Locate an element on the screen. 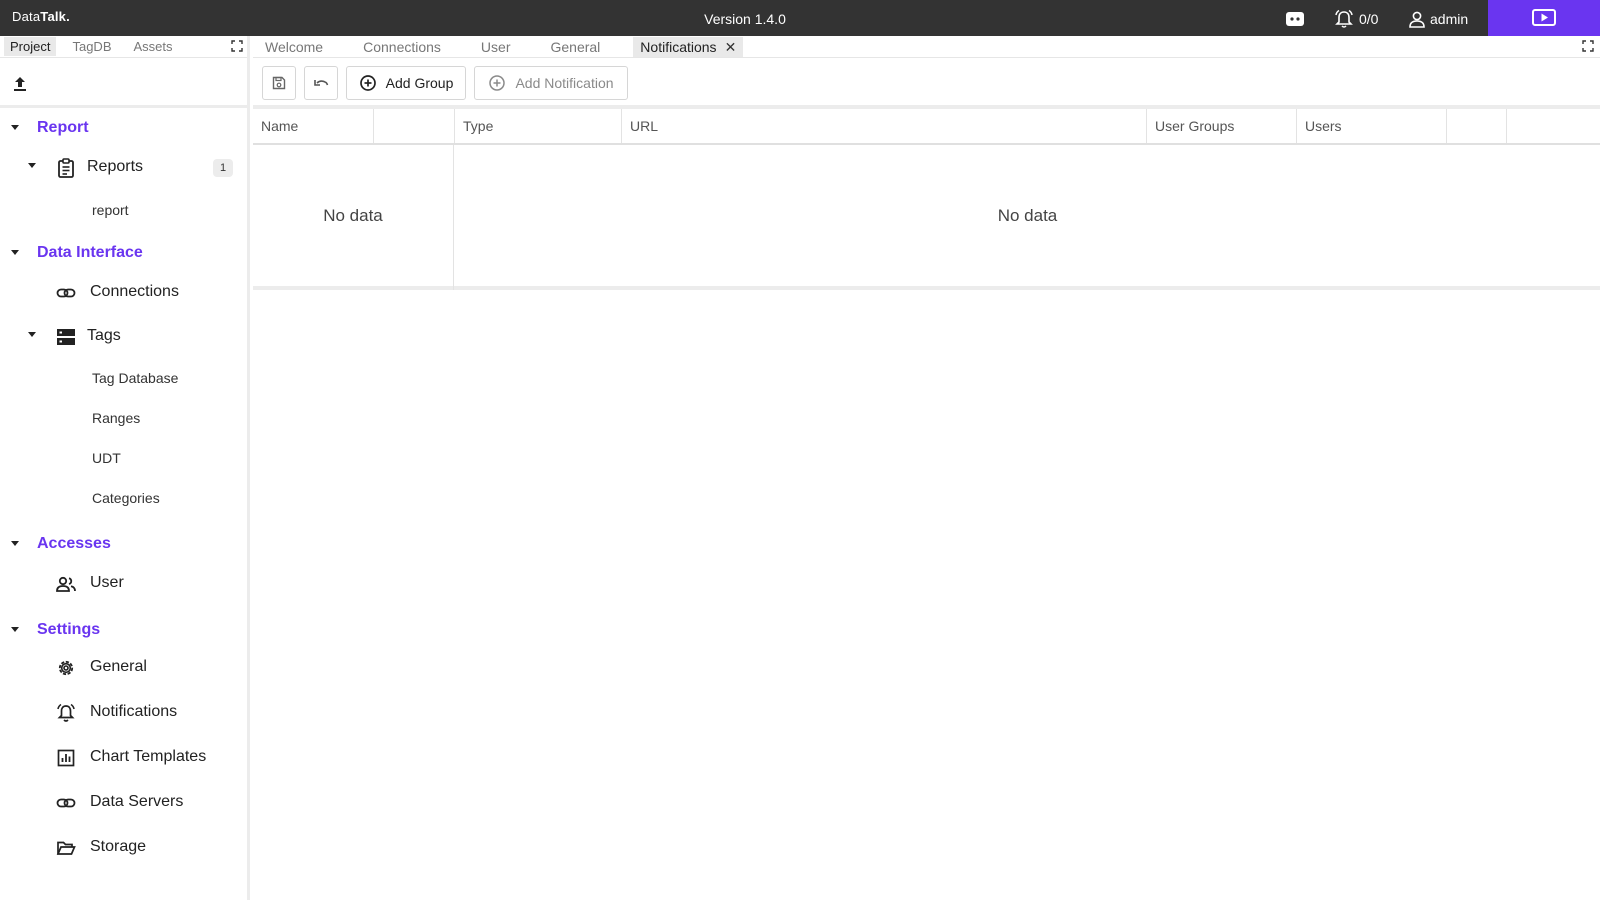 The height and width of the screenshot is (900, 1600). tree-leaf-tag-database: Tag Database is located at coordinates (135, 378).